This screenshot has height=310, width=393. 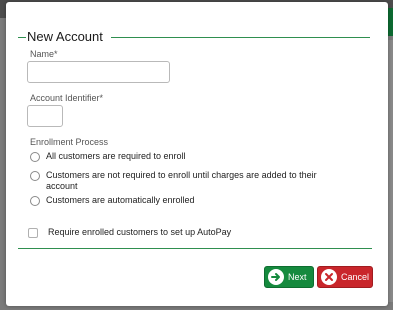 What do you see at coordinates (67, 98) in the screenshot?
I see `account-identifier-label: Account Identifier*` at bounding box center [67, 98].